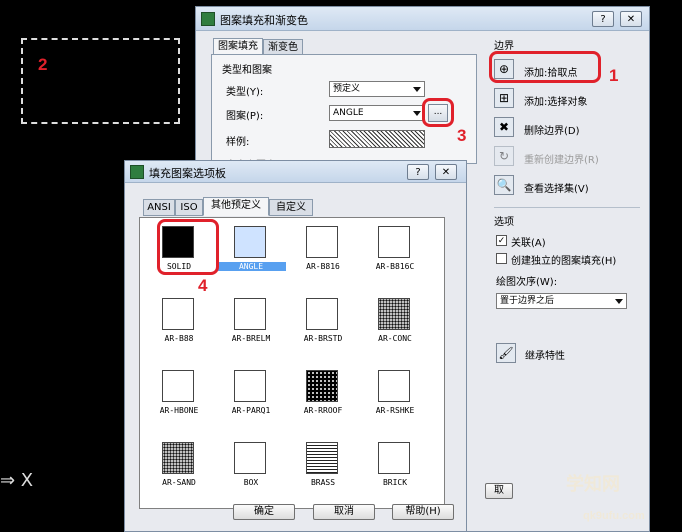 This screenshot has height=532, width=682. I want to click on pattern-item: AR-B88, so click(179, 327).